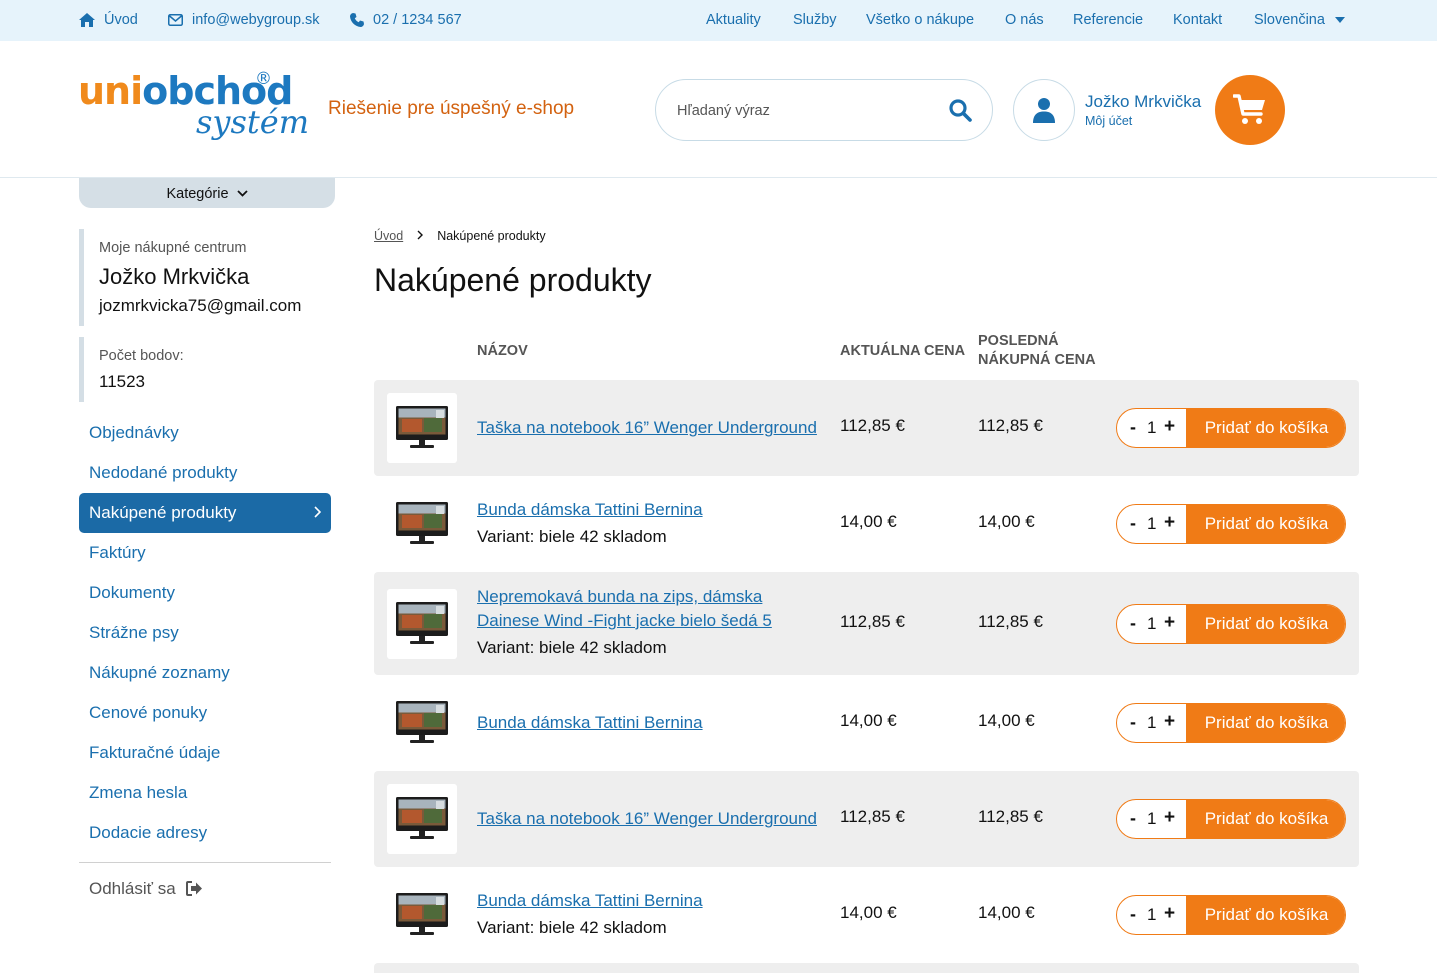  I want to click on search-input, so click(802, 111).